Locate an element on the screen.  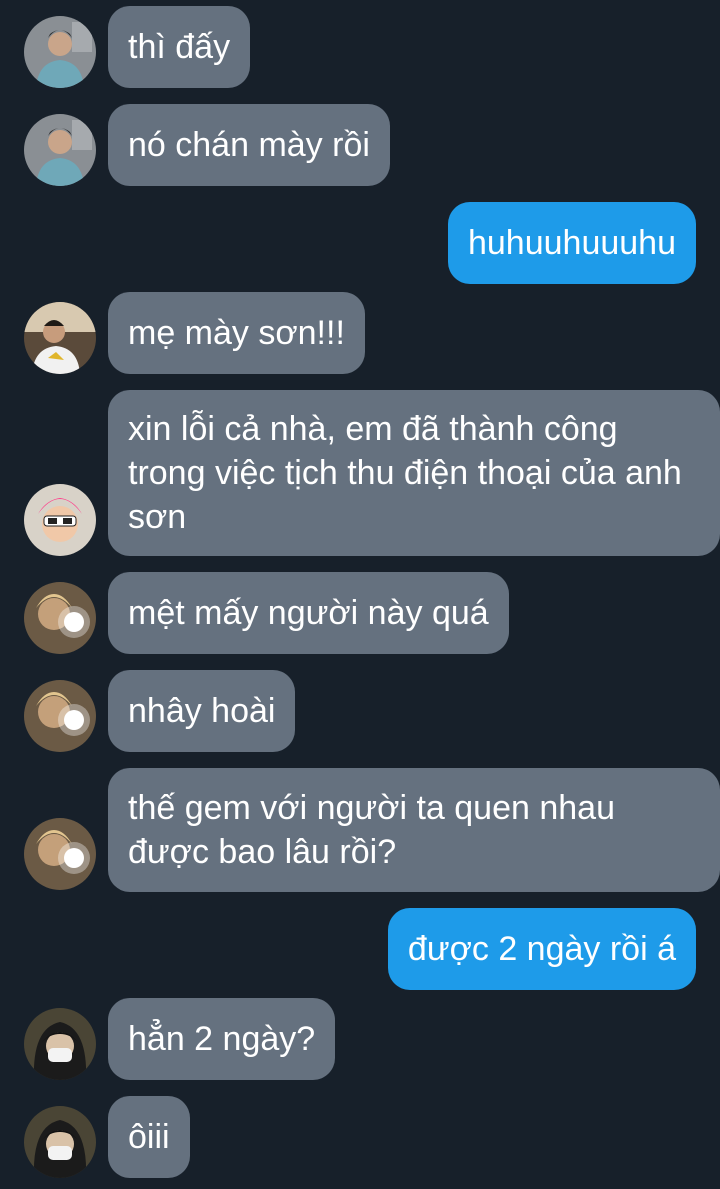
avatar-user-c is located at coordinates (60, 520).